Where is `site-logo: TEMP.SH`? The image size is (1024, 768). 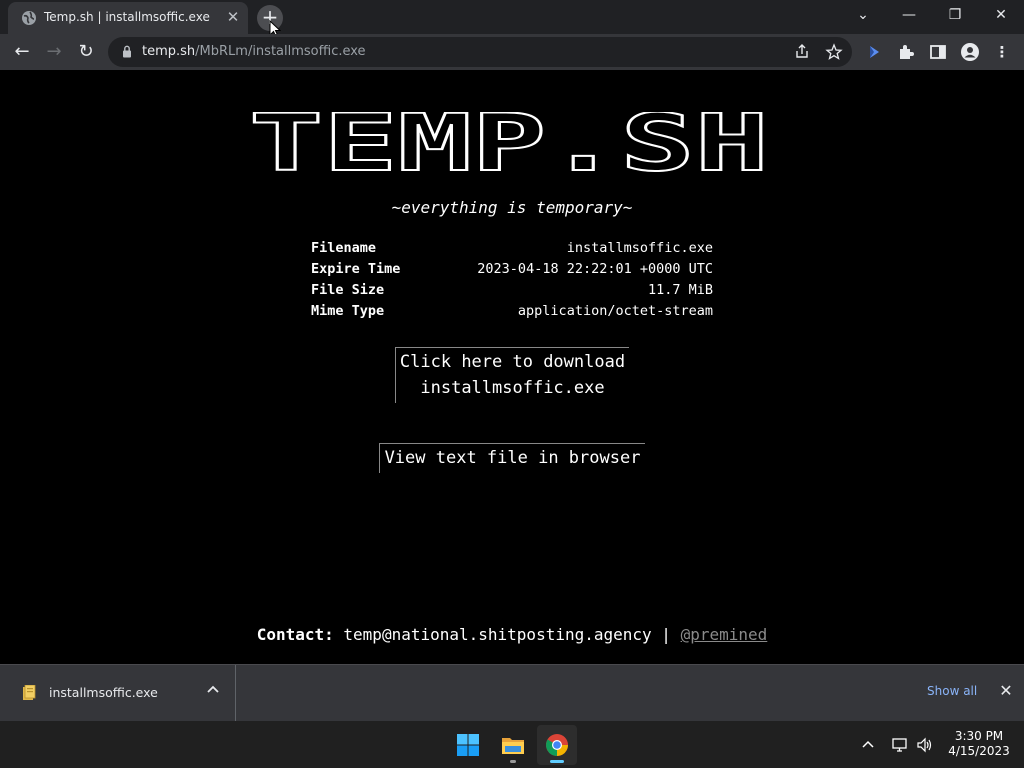 site-logo: TEMP.SH is located at coordinates (509, 143).